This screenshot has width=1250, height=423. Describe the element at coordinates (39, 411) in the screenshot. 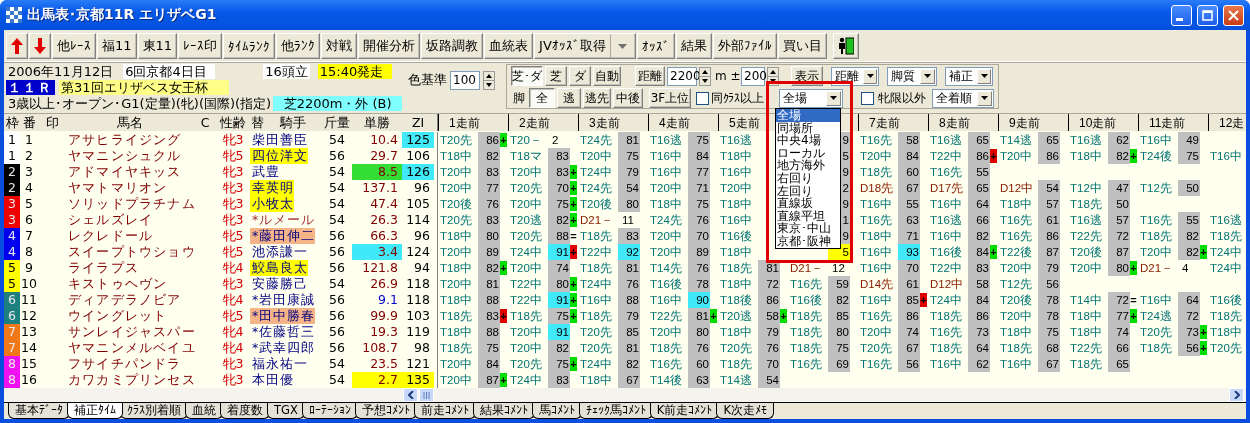

I see `sheet-tab: 基本ﾃﾞｰﾀ` at that location.